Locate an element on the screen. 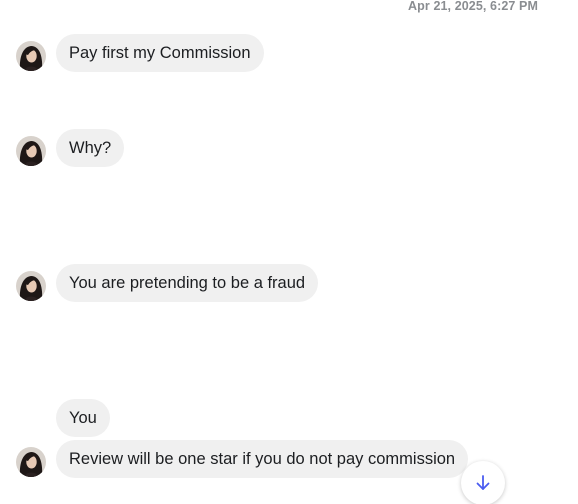  message-bubble: Pay first my Commission is located at coordinates (160, 53).